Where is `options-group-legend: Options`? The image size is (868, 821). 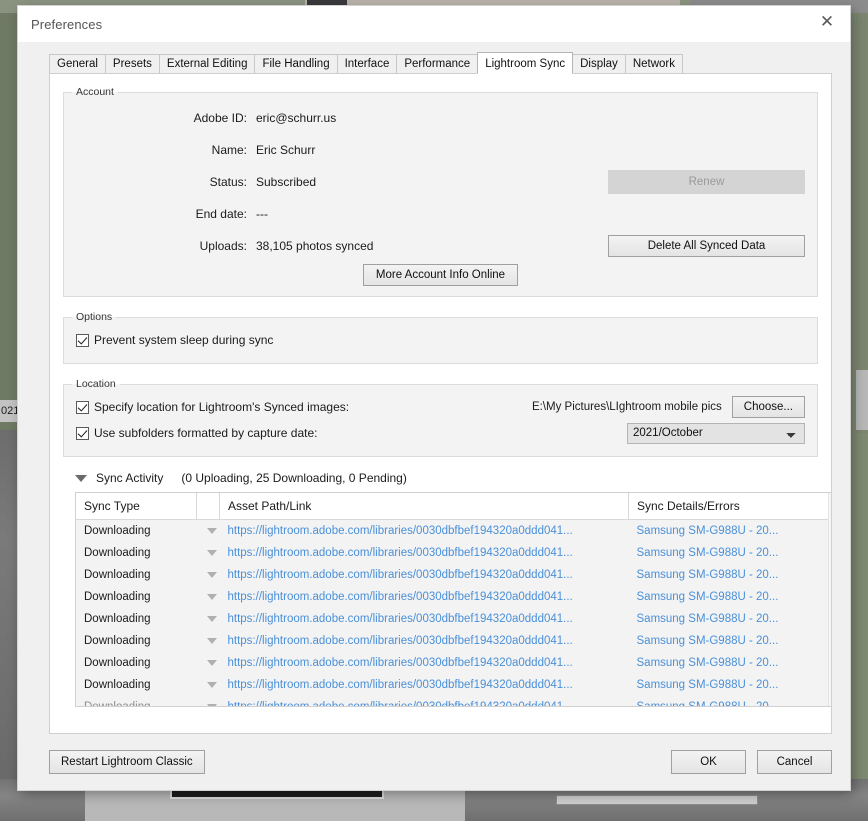 options-group-legend: Options is located at coordinates (94, 317).